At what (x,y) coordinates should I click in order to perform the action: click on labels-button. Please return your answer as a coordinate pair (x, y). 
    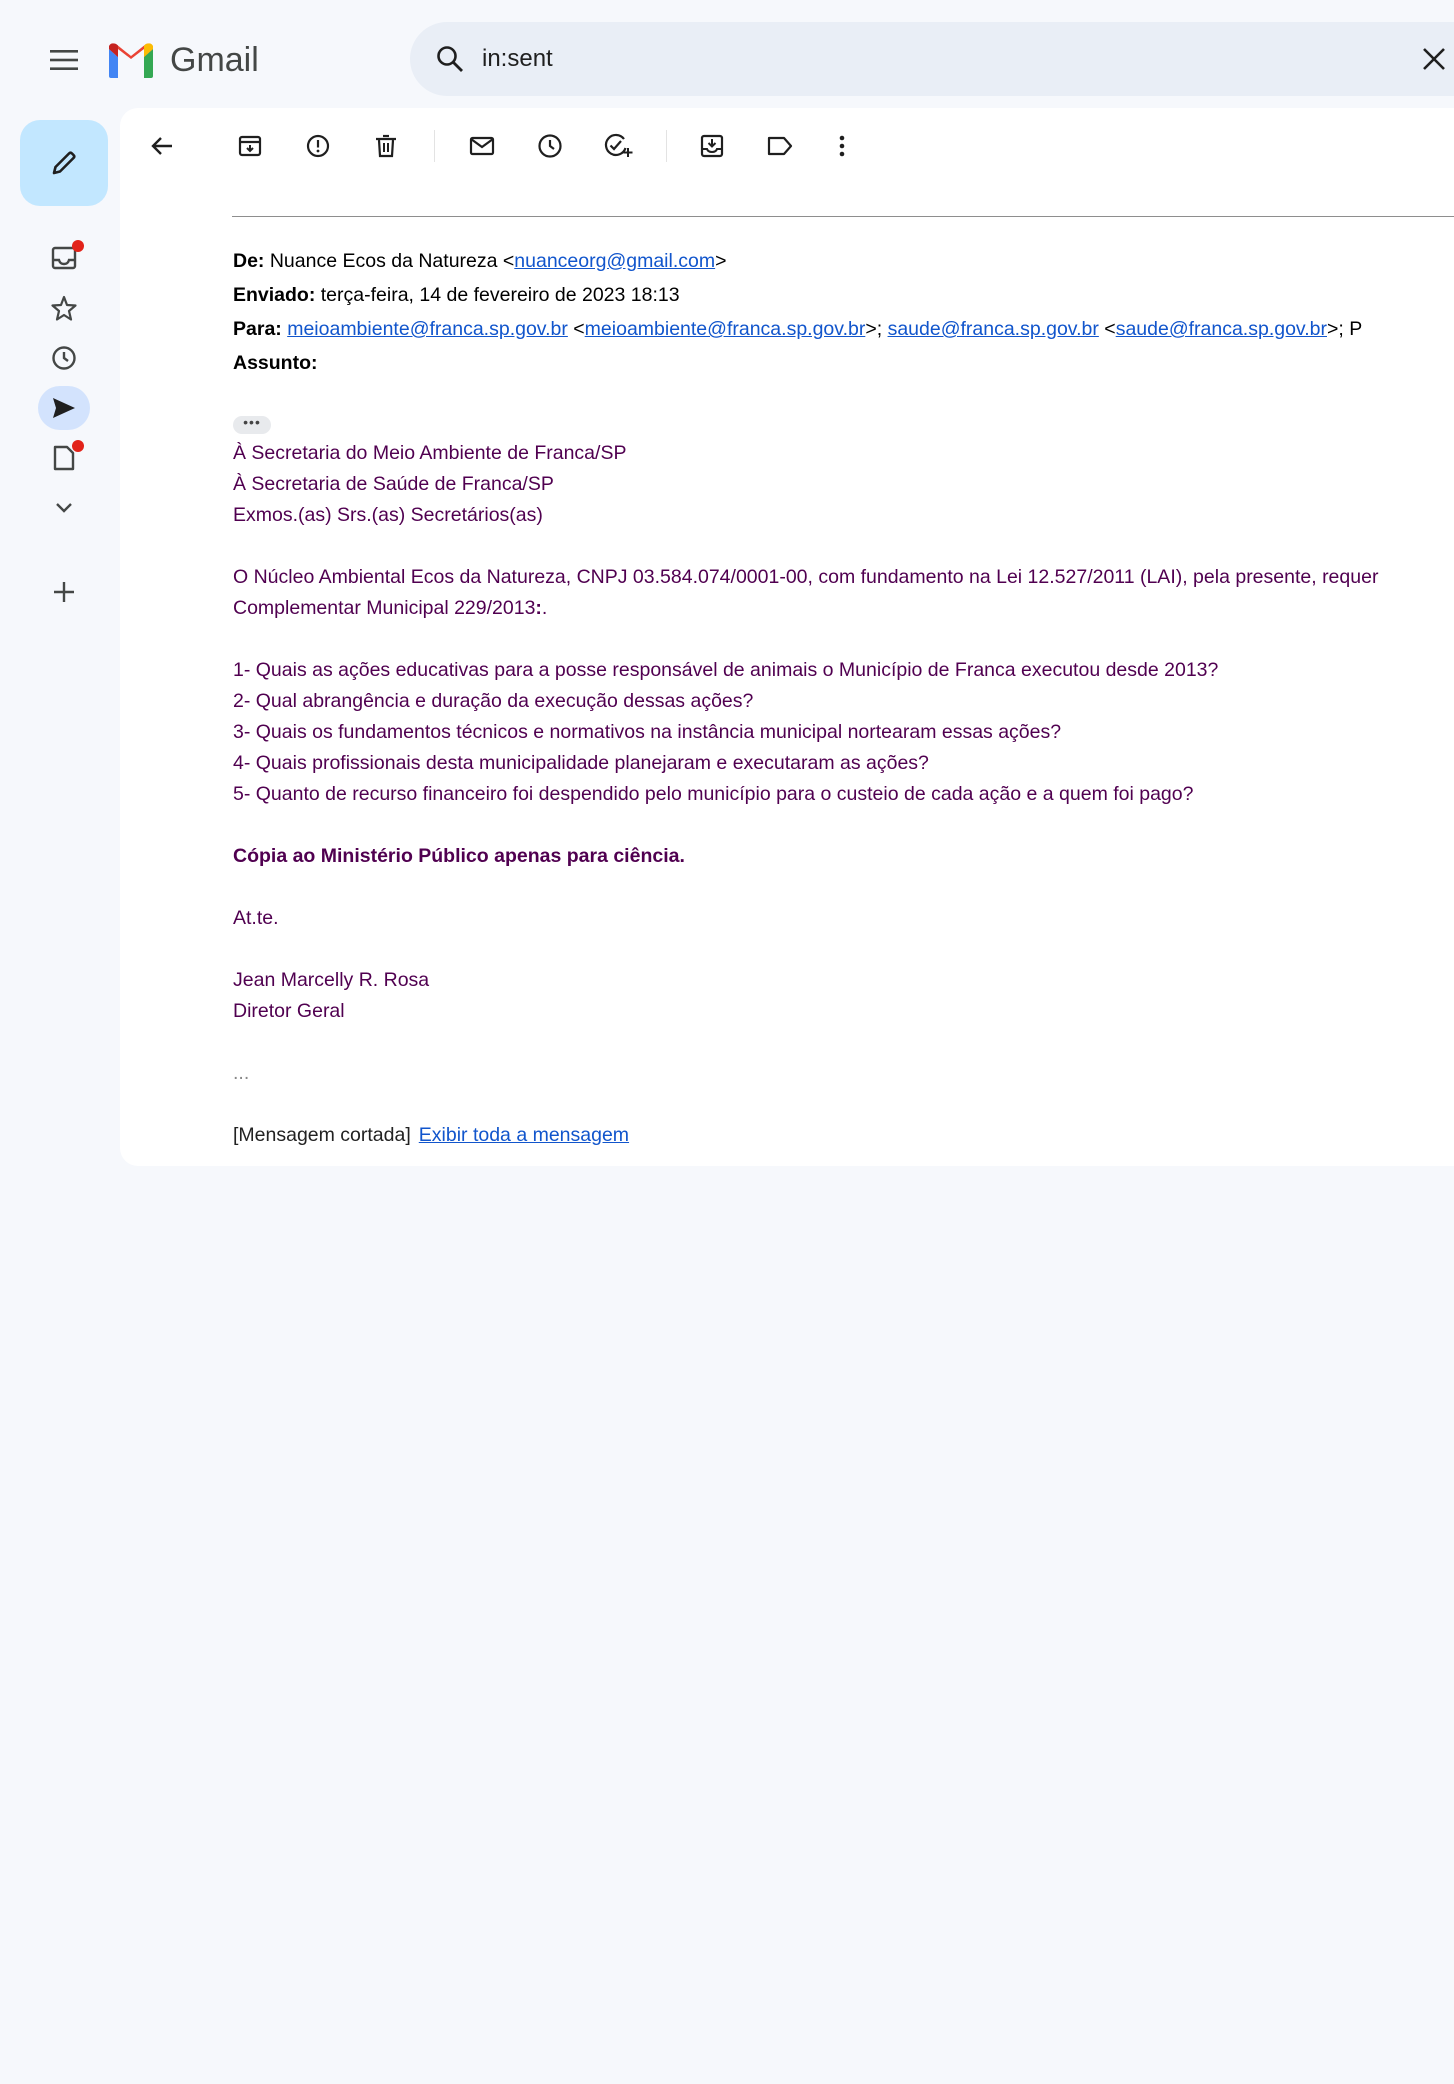
    Looking at the image, I should click on (780, 146).